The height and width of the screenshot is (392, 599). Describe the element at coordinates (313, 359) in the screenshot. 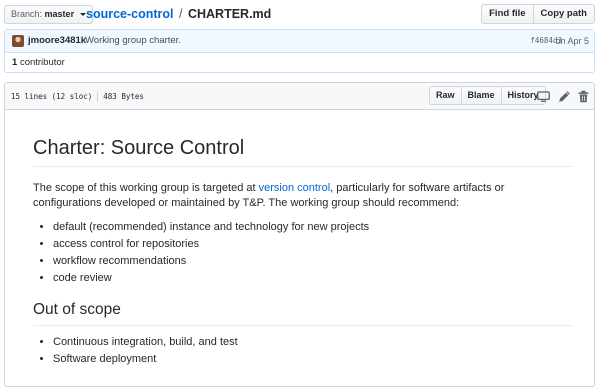

I see `list-item: Software deployment` at that location.